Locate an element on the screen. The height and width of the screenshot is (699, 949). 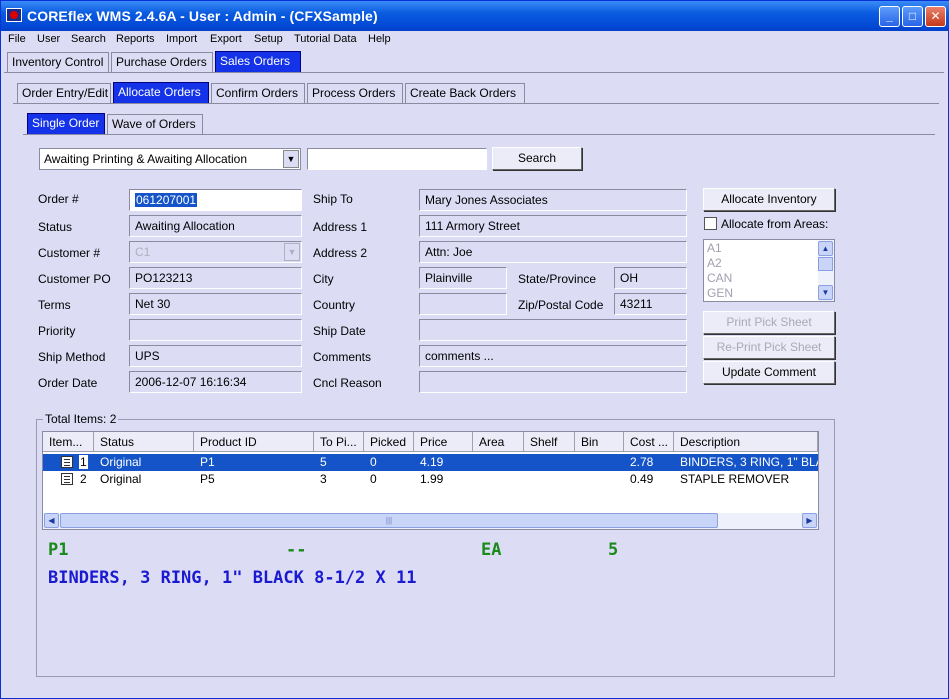
list-item: A1 is located at coordinates (714, 248).